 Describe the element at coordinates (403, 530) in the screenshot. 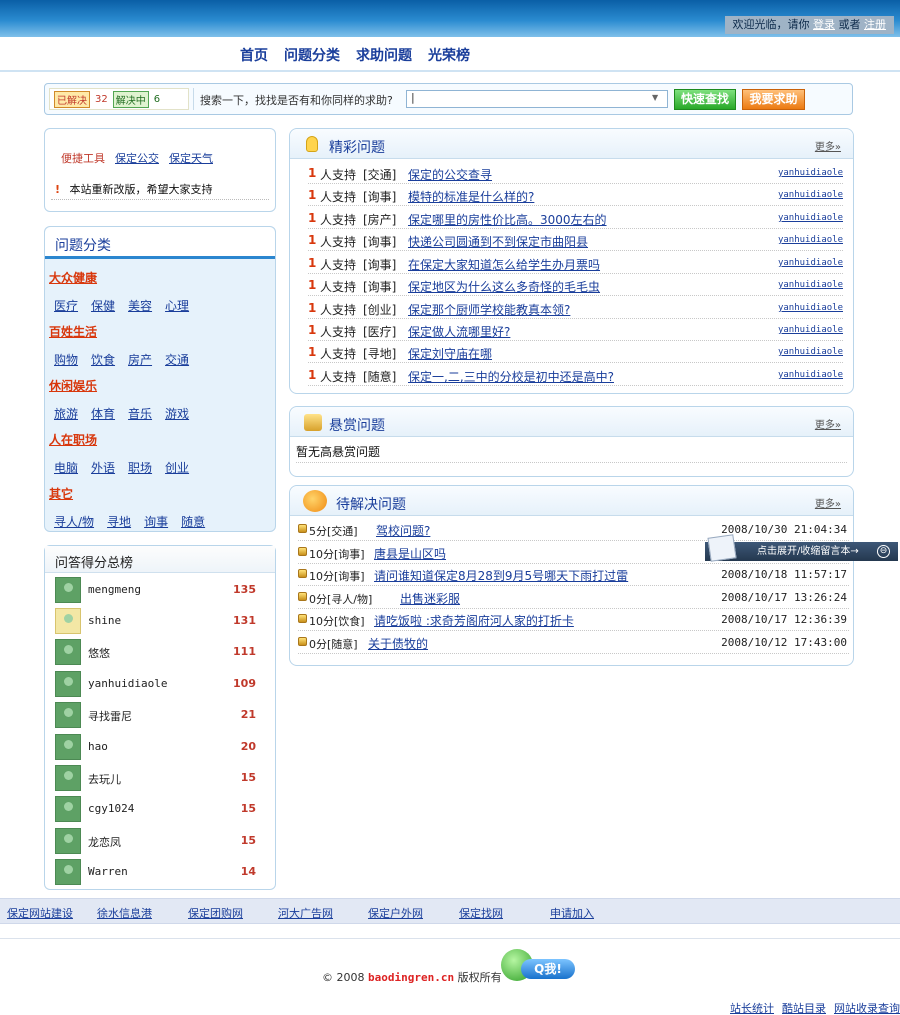

I see `question-link: 驾校问题?` at that location.